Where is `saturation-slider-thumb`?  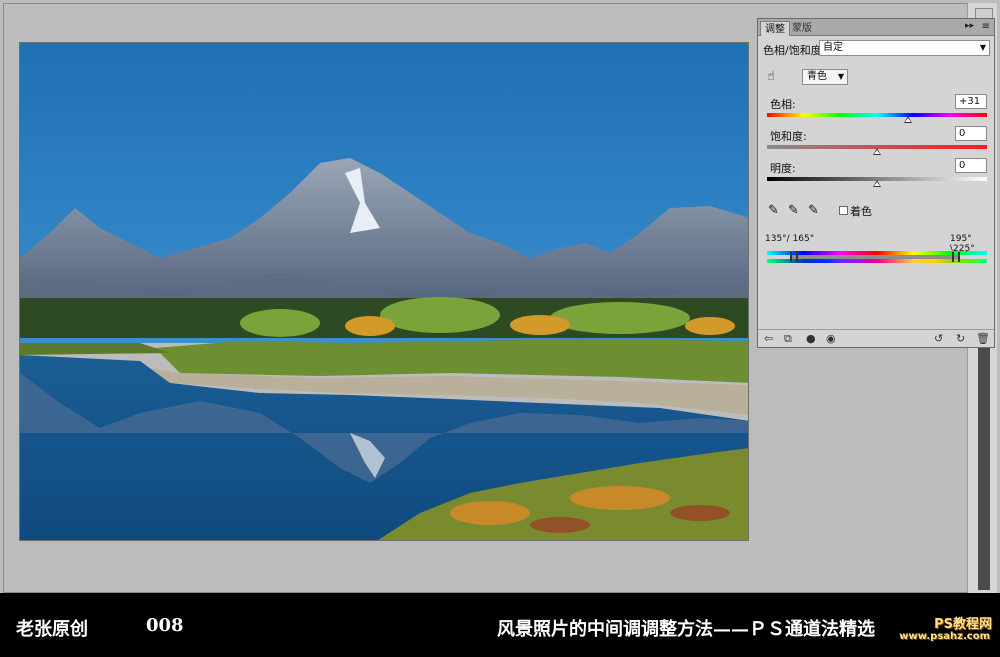 saturation-slider-thumb is located at coordinates (877, 151).